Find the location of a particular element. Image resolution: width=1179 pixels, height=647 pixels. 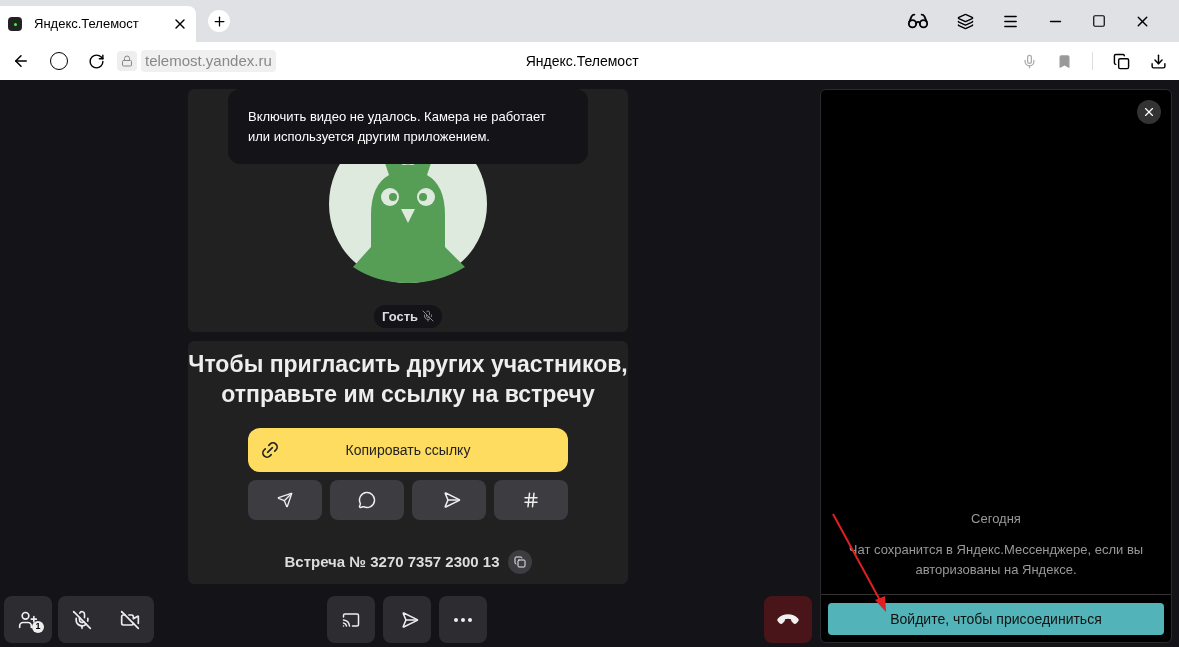

screen-share-button is located at coordinates (351, 619).